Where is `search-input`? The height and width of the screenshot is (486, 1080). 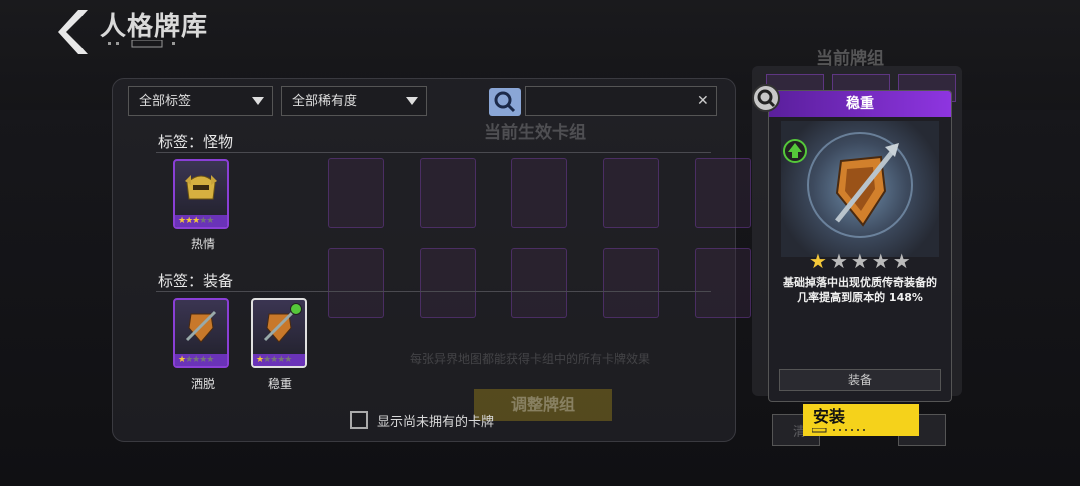
search-input is located at coordinates (621, 101).